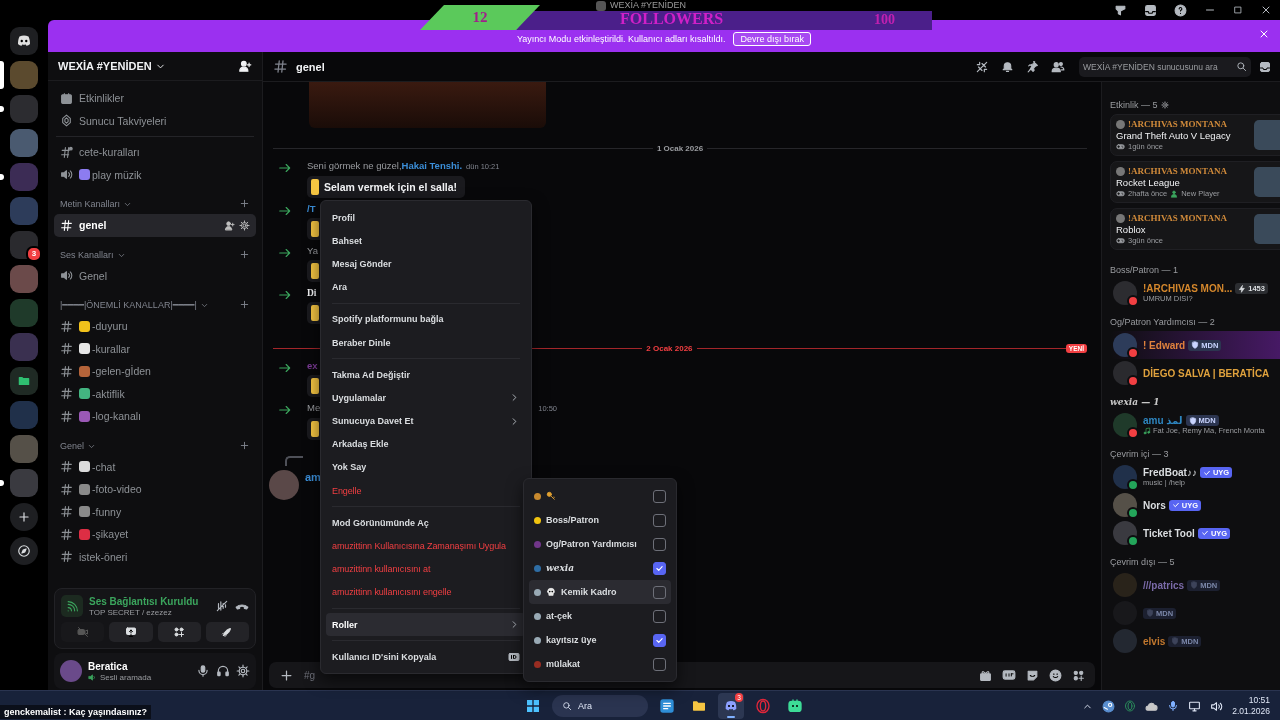 The image size is (1280, 720). I want to click on menu-item: Roller, so click(426, 625).